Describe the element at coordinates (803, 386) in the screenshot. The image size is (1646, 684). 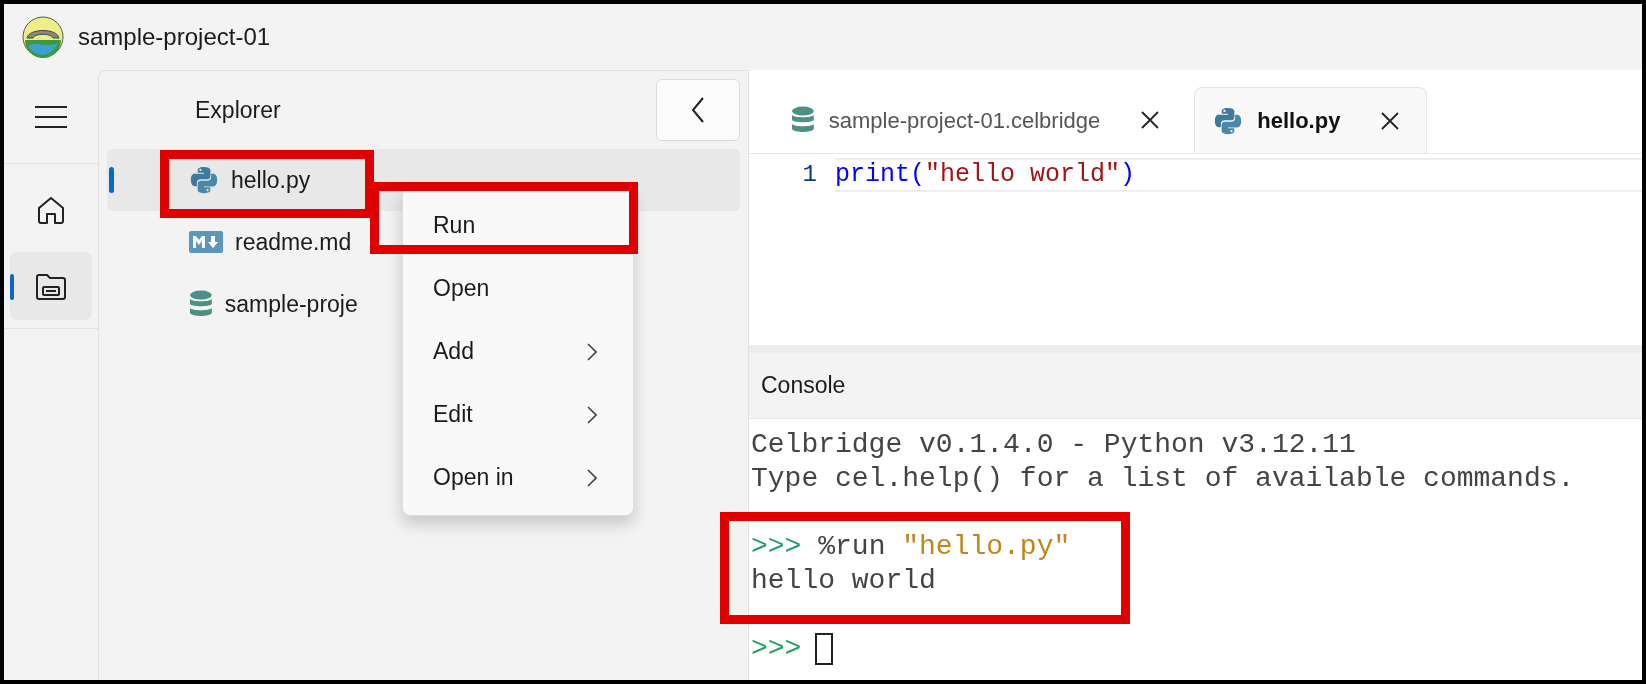
I see `console-title: Console` at that location.